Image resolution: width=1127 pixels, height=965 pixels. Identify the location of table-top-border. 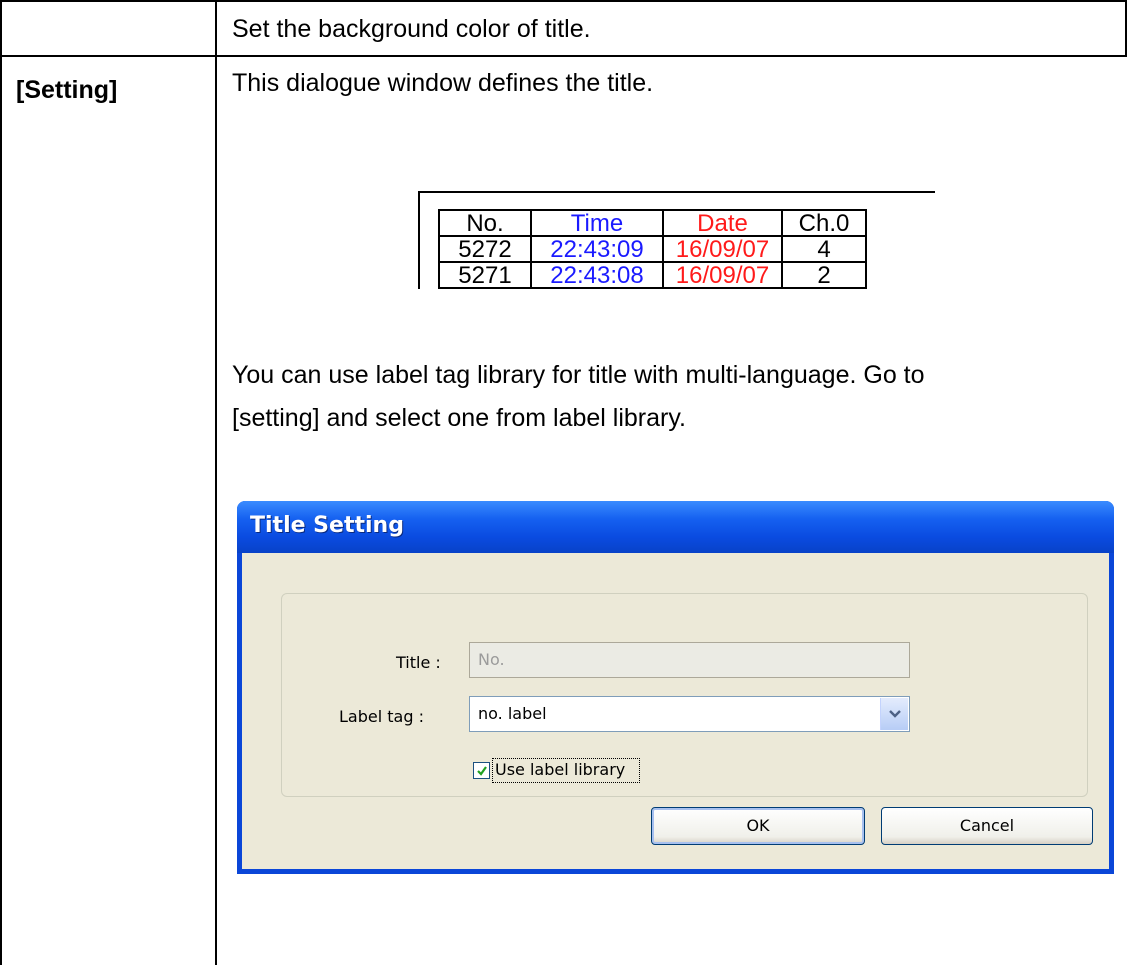
(563, 1).